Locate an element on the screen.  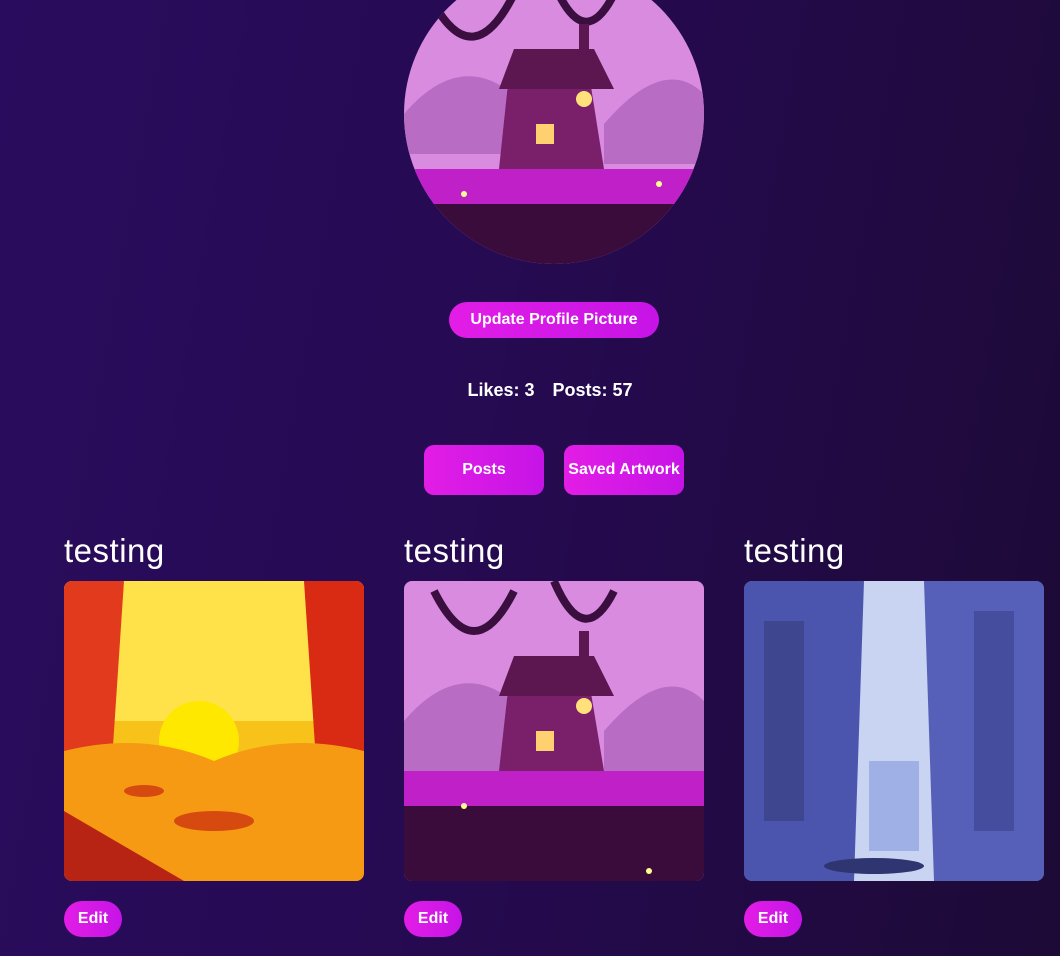
profile-stats: Likes: 3 Posts: 57 is located at coordinates (530, 390).